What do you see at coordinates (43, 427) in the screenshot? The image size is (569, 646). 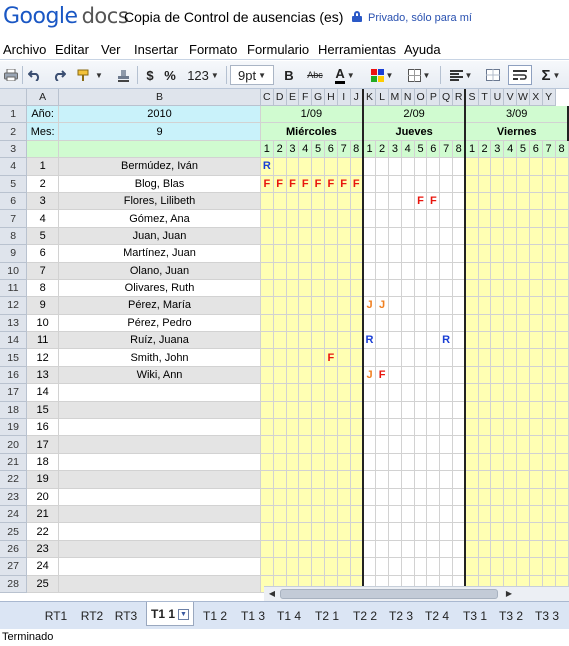 I see `employee-number-cell: 16` at bounding box center [43, 427].